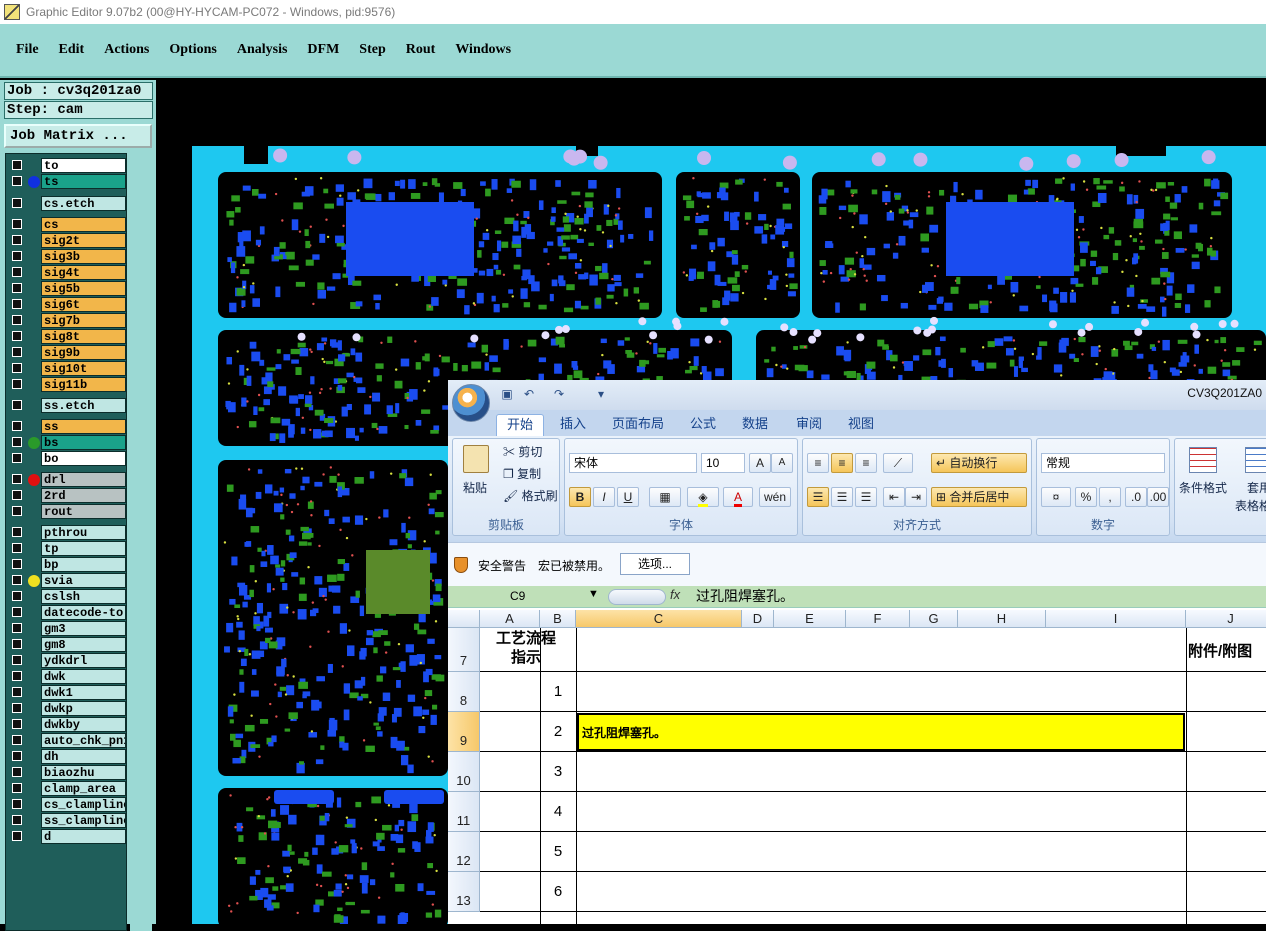  I want to click on layer-row-sig8t: sig8t, so click(67, 336).